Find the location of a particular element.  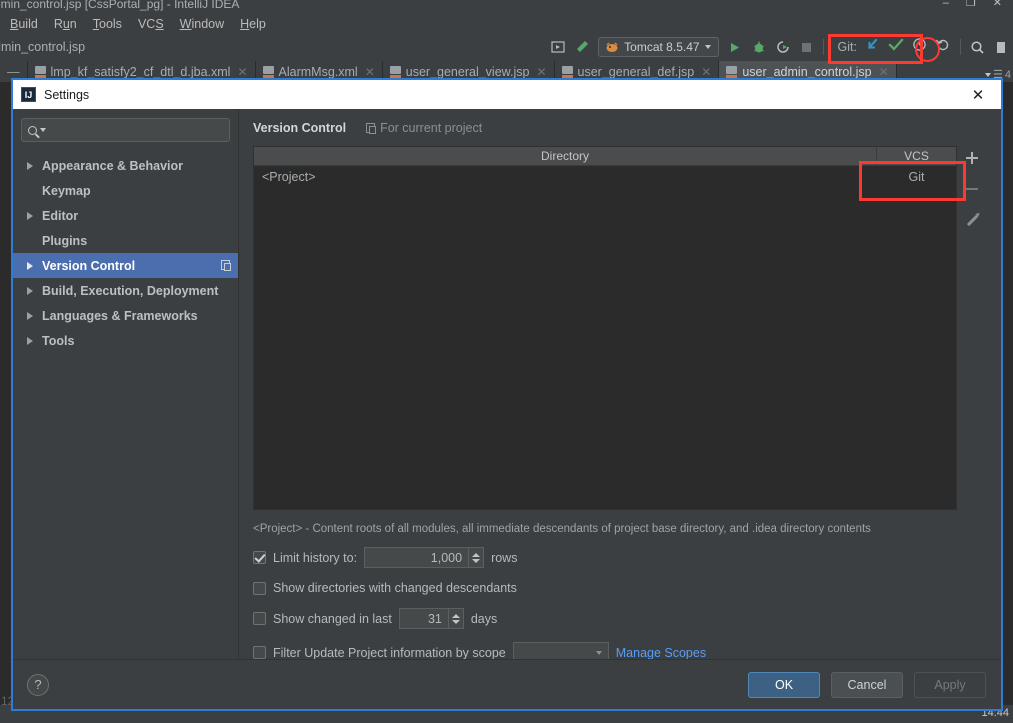

show-changed-last-stepper: 31 is located at coordinates (431, 618).